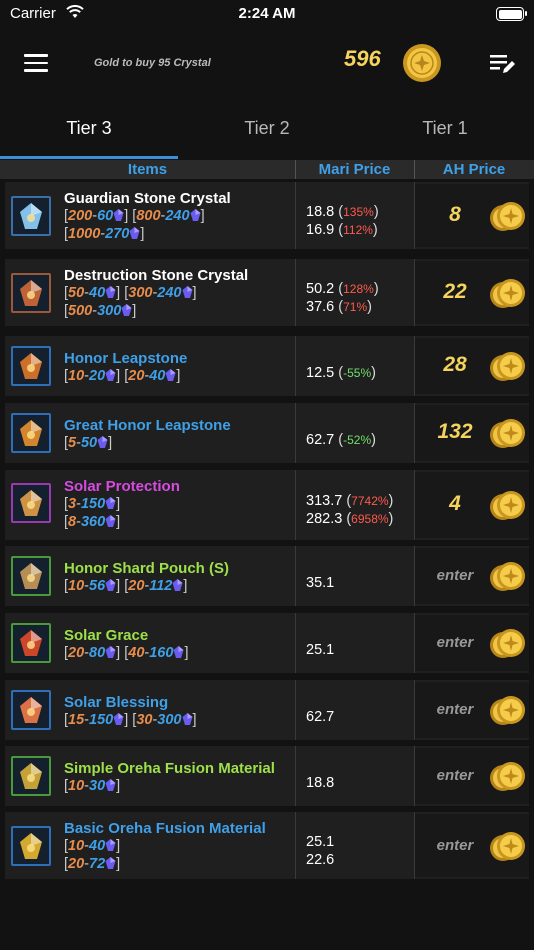 The image size is (534, 950). I want to click on bundle-crystal-price: 360, so click(93, 522).